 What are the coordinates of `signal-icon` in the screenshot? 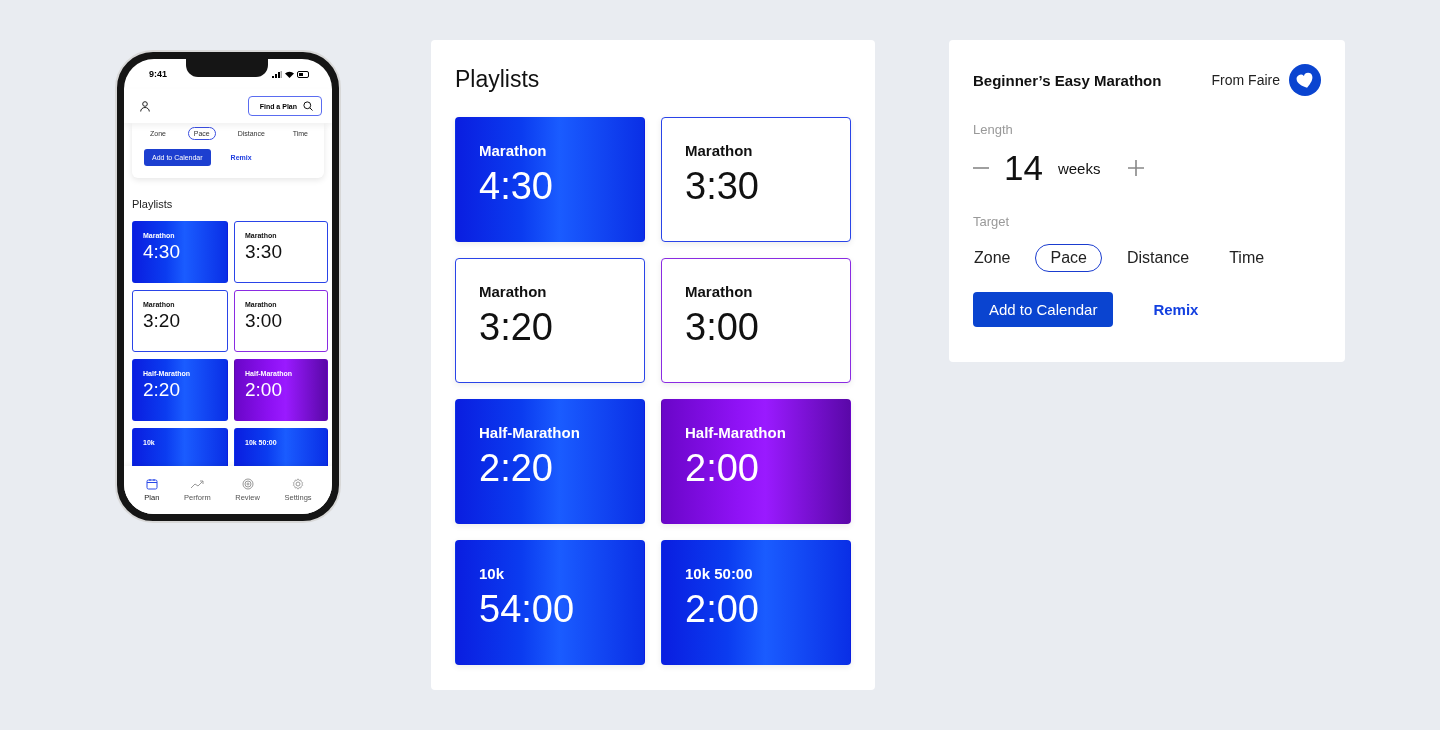 It's located at (277, 74).